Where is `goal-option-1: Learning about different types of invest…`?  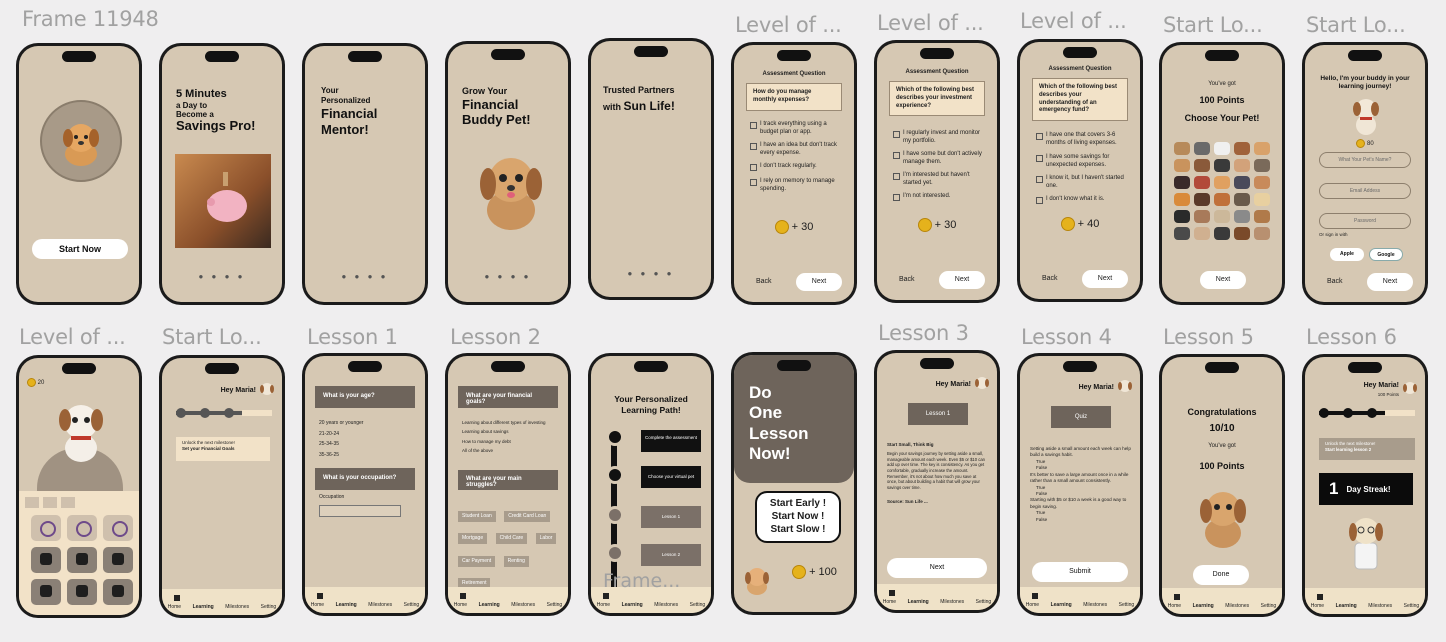
goal-option-1: Learning about different types of invest… is located at coordinates (503, 422).